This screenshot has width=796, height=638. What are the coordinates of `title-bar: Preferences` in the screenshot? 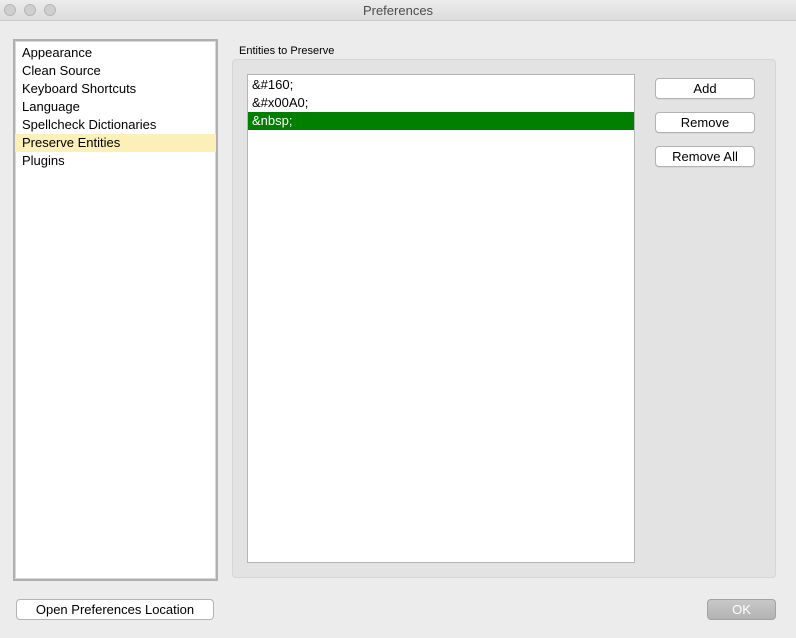 It's located at (398, 10).